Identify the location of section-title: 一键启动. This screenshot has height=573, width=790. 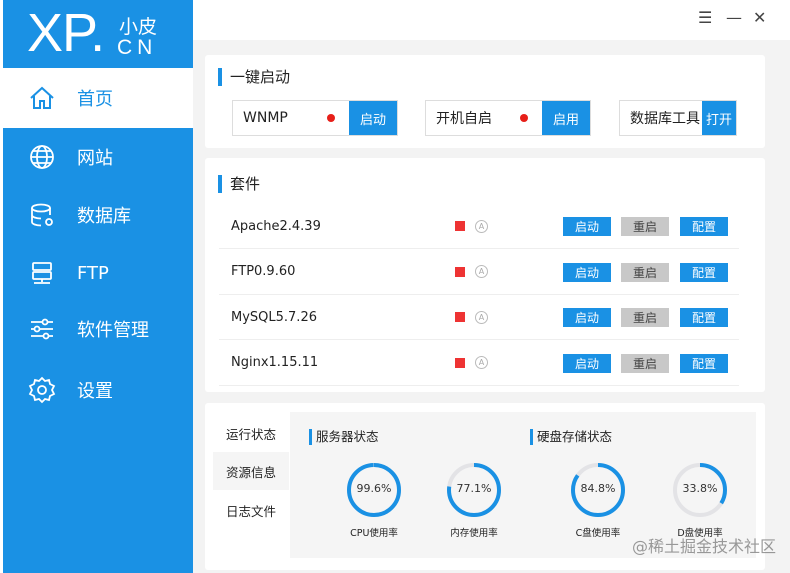
(254, 77).